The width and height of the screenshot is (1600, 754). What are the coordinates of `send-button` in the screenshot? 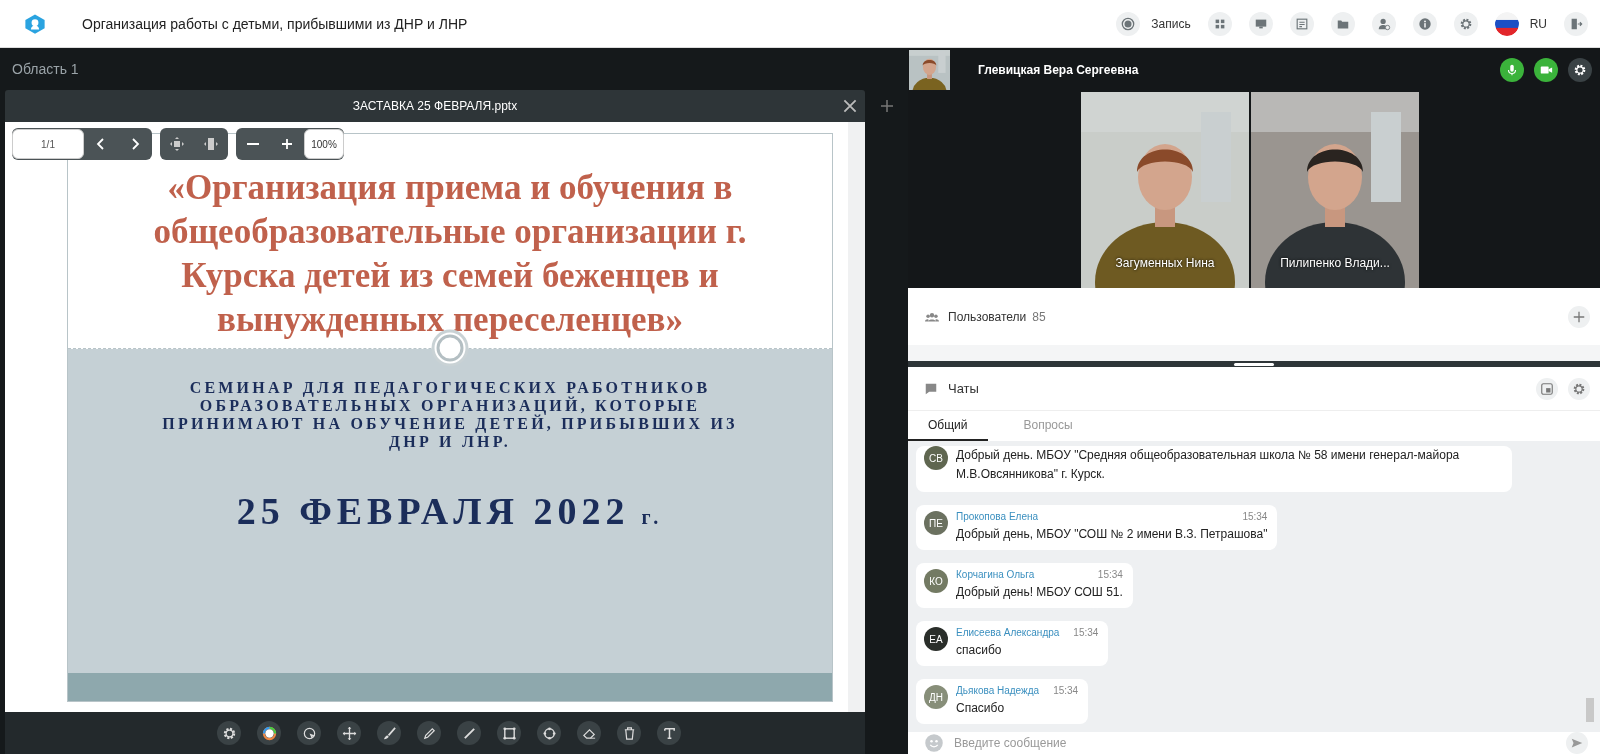 It's located at (1577, 743).